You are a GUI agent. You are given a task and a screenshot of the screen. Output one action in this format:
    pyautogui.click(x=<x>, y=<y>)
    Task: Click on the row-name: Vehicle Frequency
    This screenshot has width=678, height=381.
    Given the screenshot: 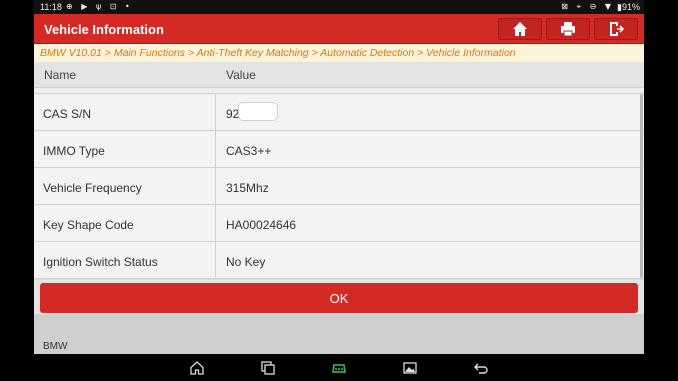 What is the action you would take?
    pyautogui.click(x=125, y=186)
    